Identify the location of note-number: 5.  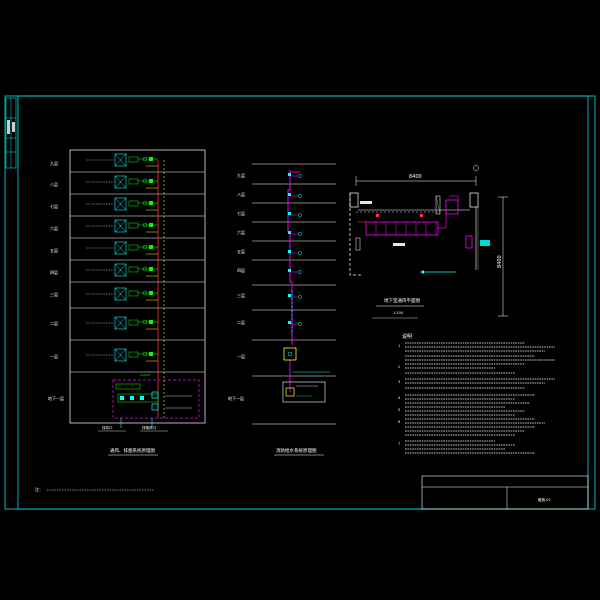
(399, 410).